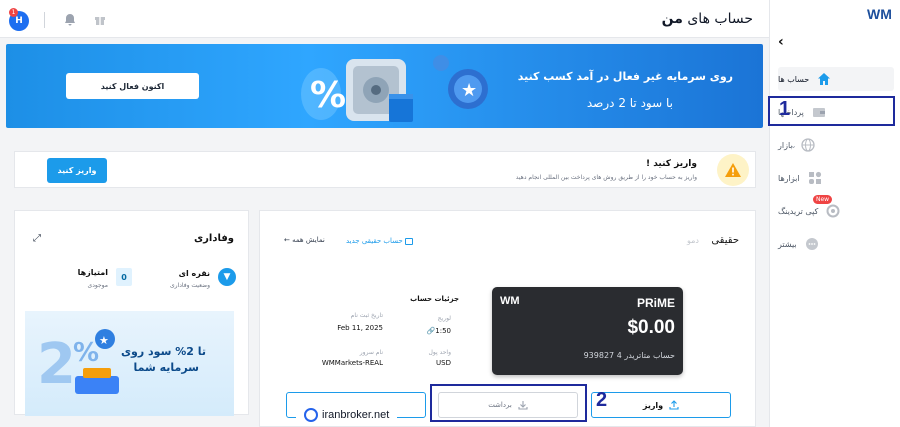  Describe the element at coordinates (438, 331) in the screenshot. I see `field-leverage-value: 🔗1:50` at that location.